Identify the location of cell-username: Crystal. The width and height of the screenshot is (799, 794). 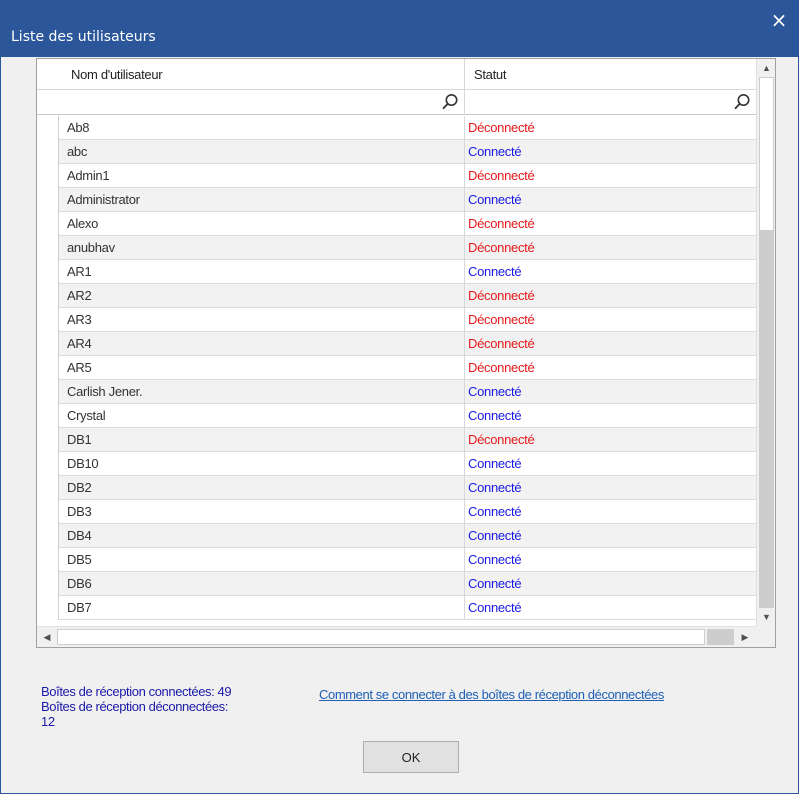
(86, 415).